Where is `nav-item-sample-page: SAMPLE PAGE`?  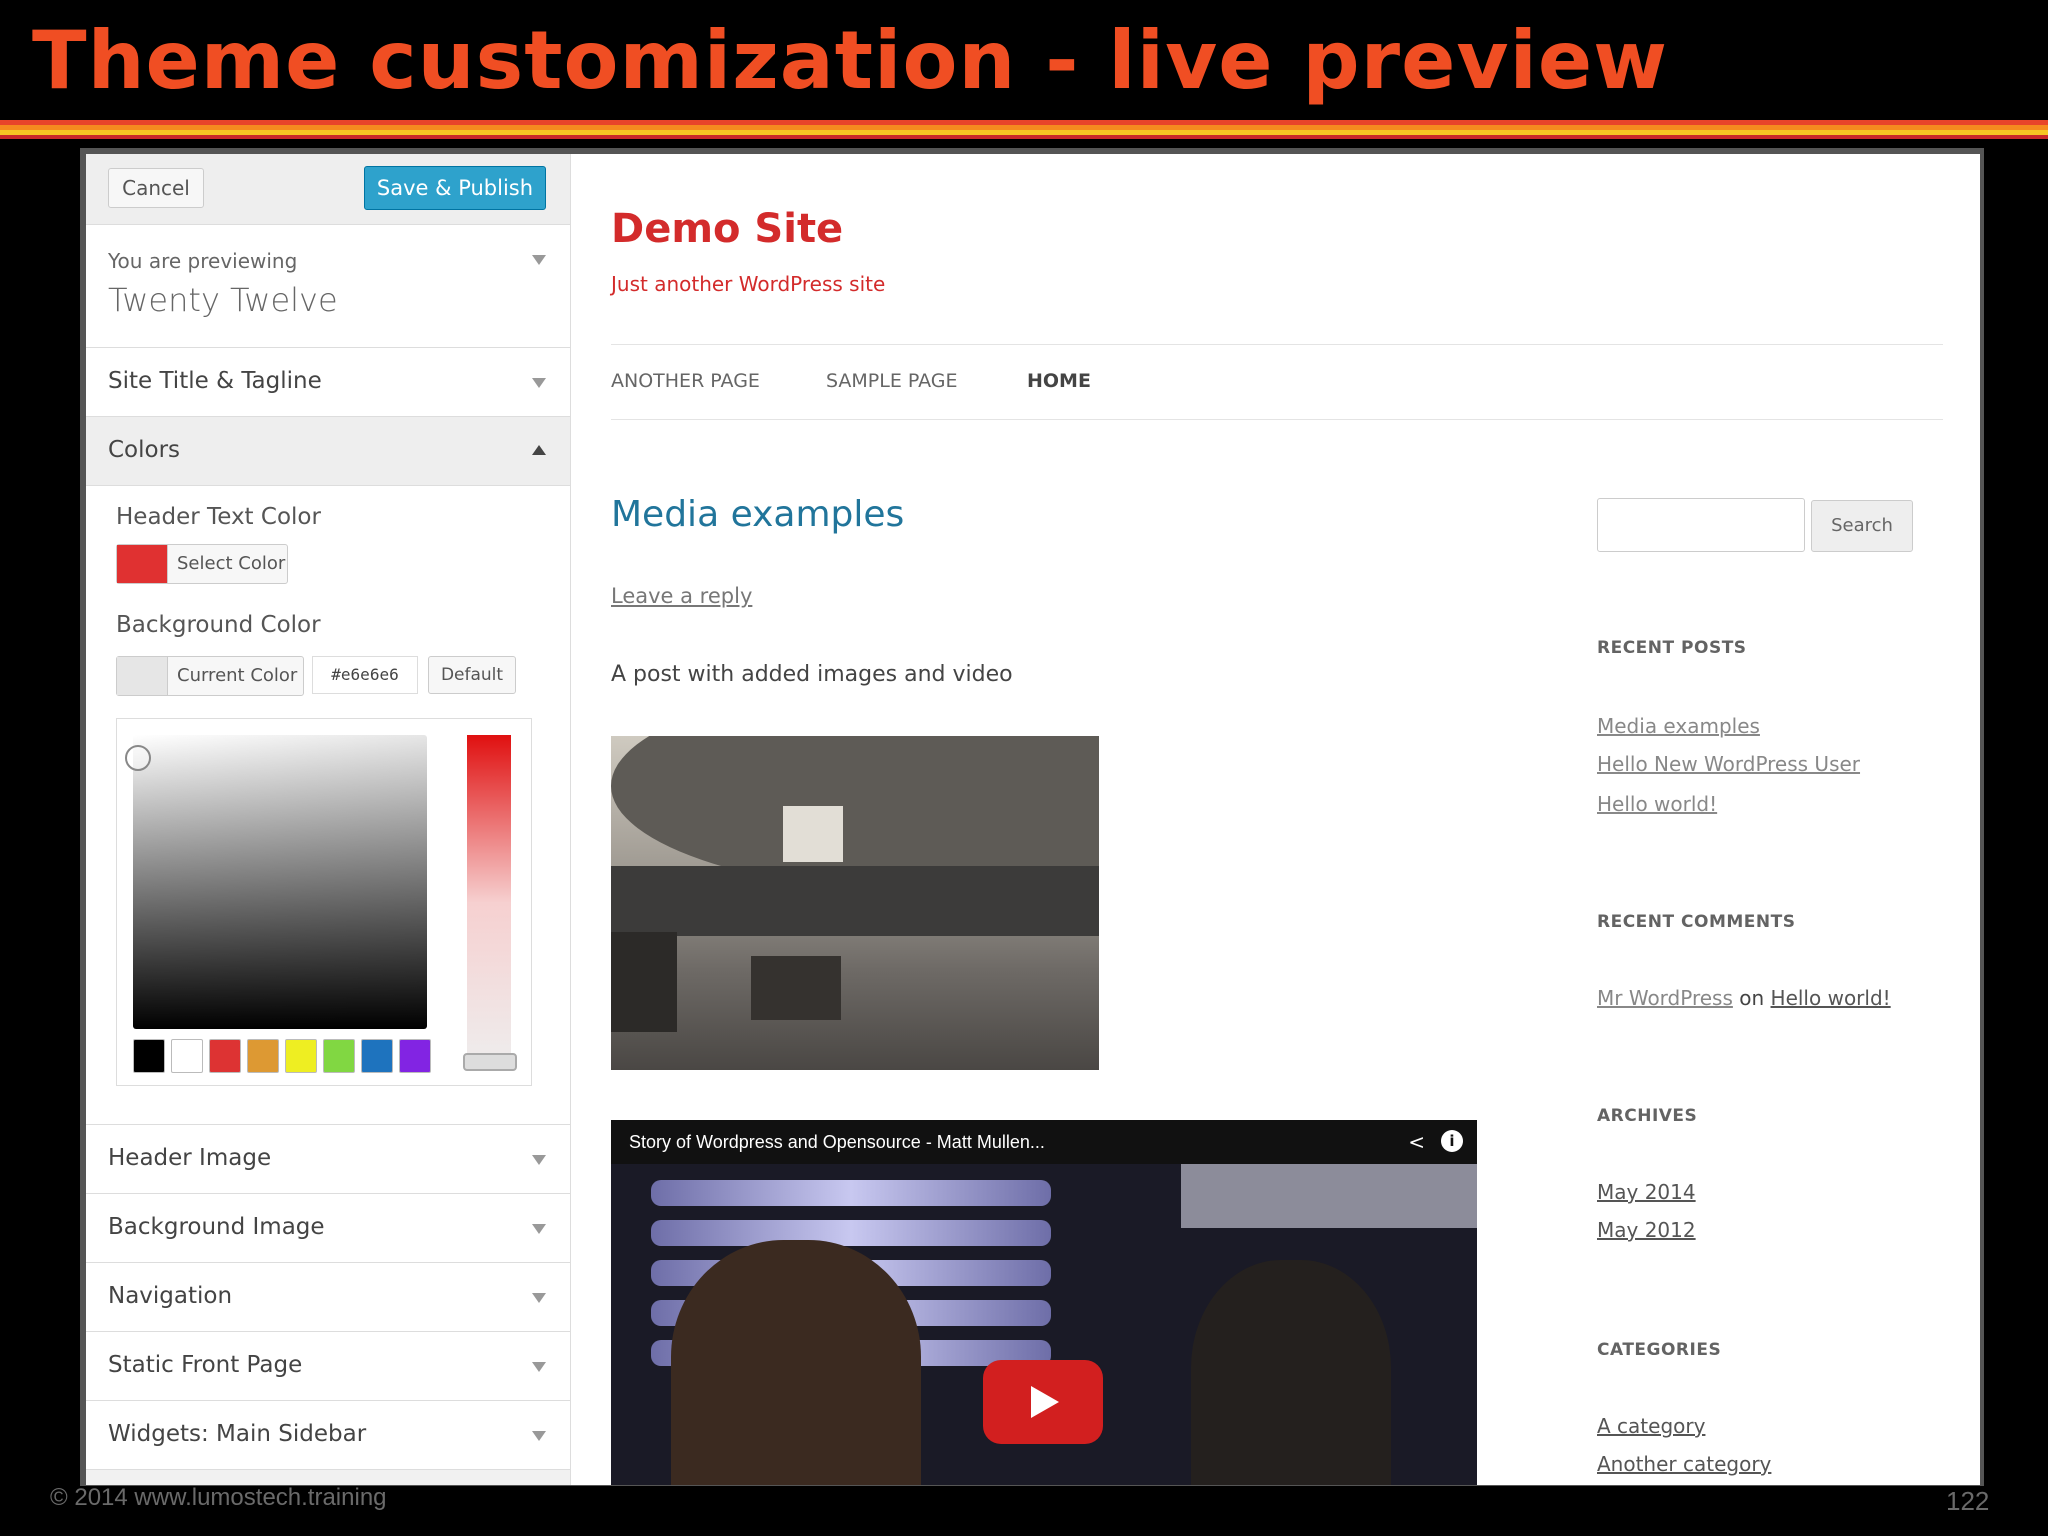
nav-item-sample-page: SAMPLE PAGE is located at coordinates (892, 381).